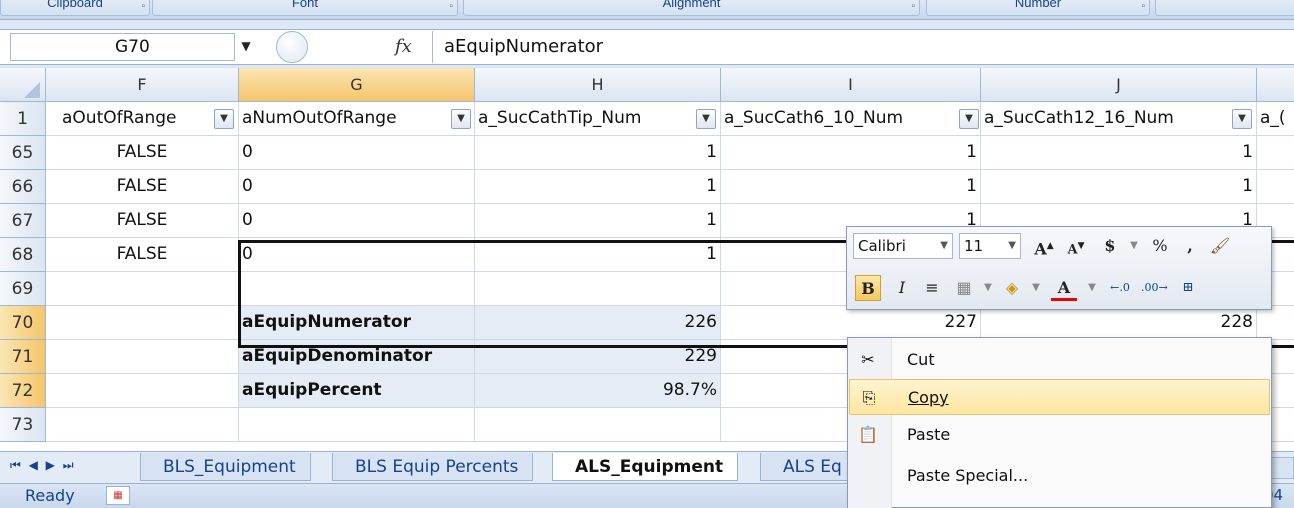  What do you see at coordinates (122, 47) in the screenshot?
I see `name-box: G70` at bounding box center [122, 47].